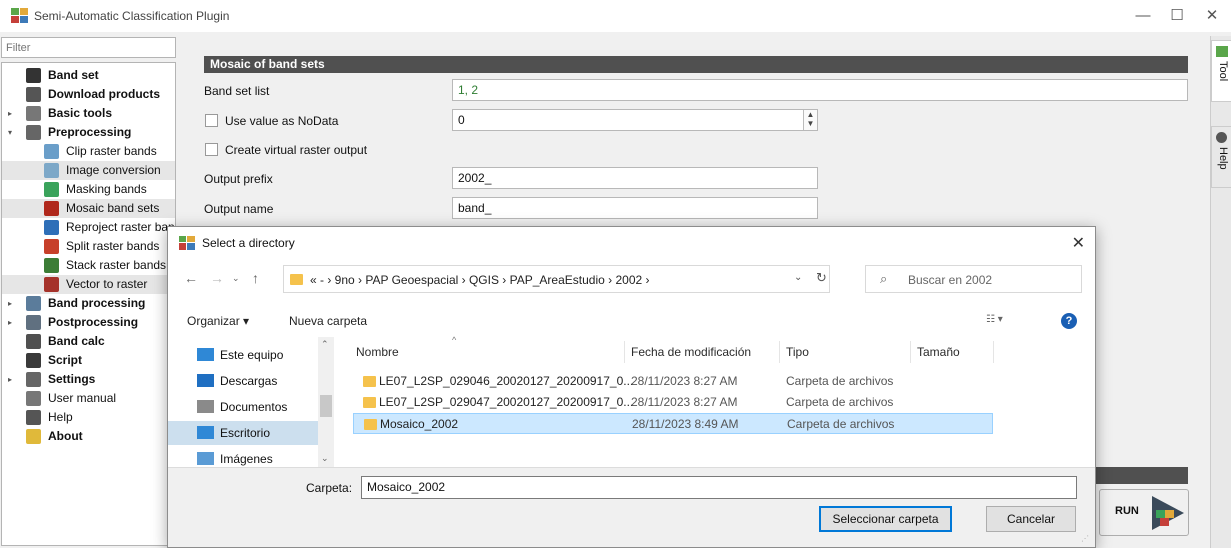 This screenshot has width=1231, height=548. What do you see at coordinates (237, 91) in the screenshot?
I see `band-set-list-label: Band set list` at bounding box center [237, 91].